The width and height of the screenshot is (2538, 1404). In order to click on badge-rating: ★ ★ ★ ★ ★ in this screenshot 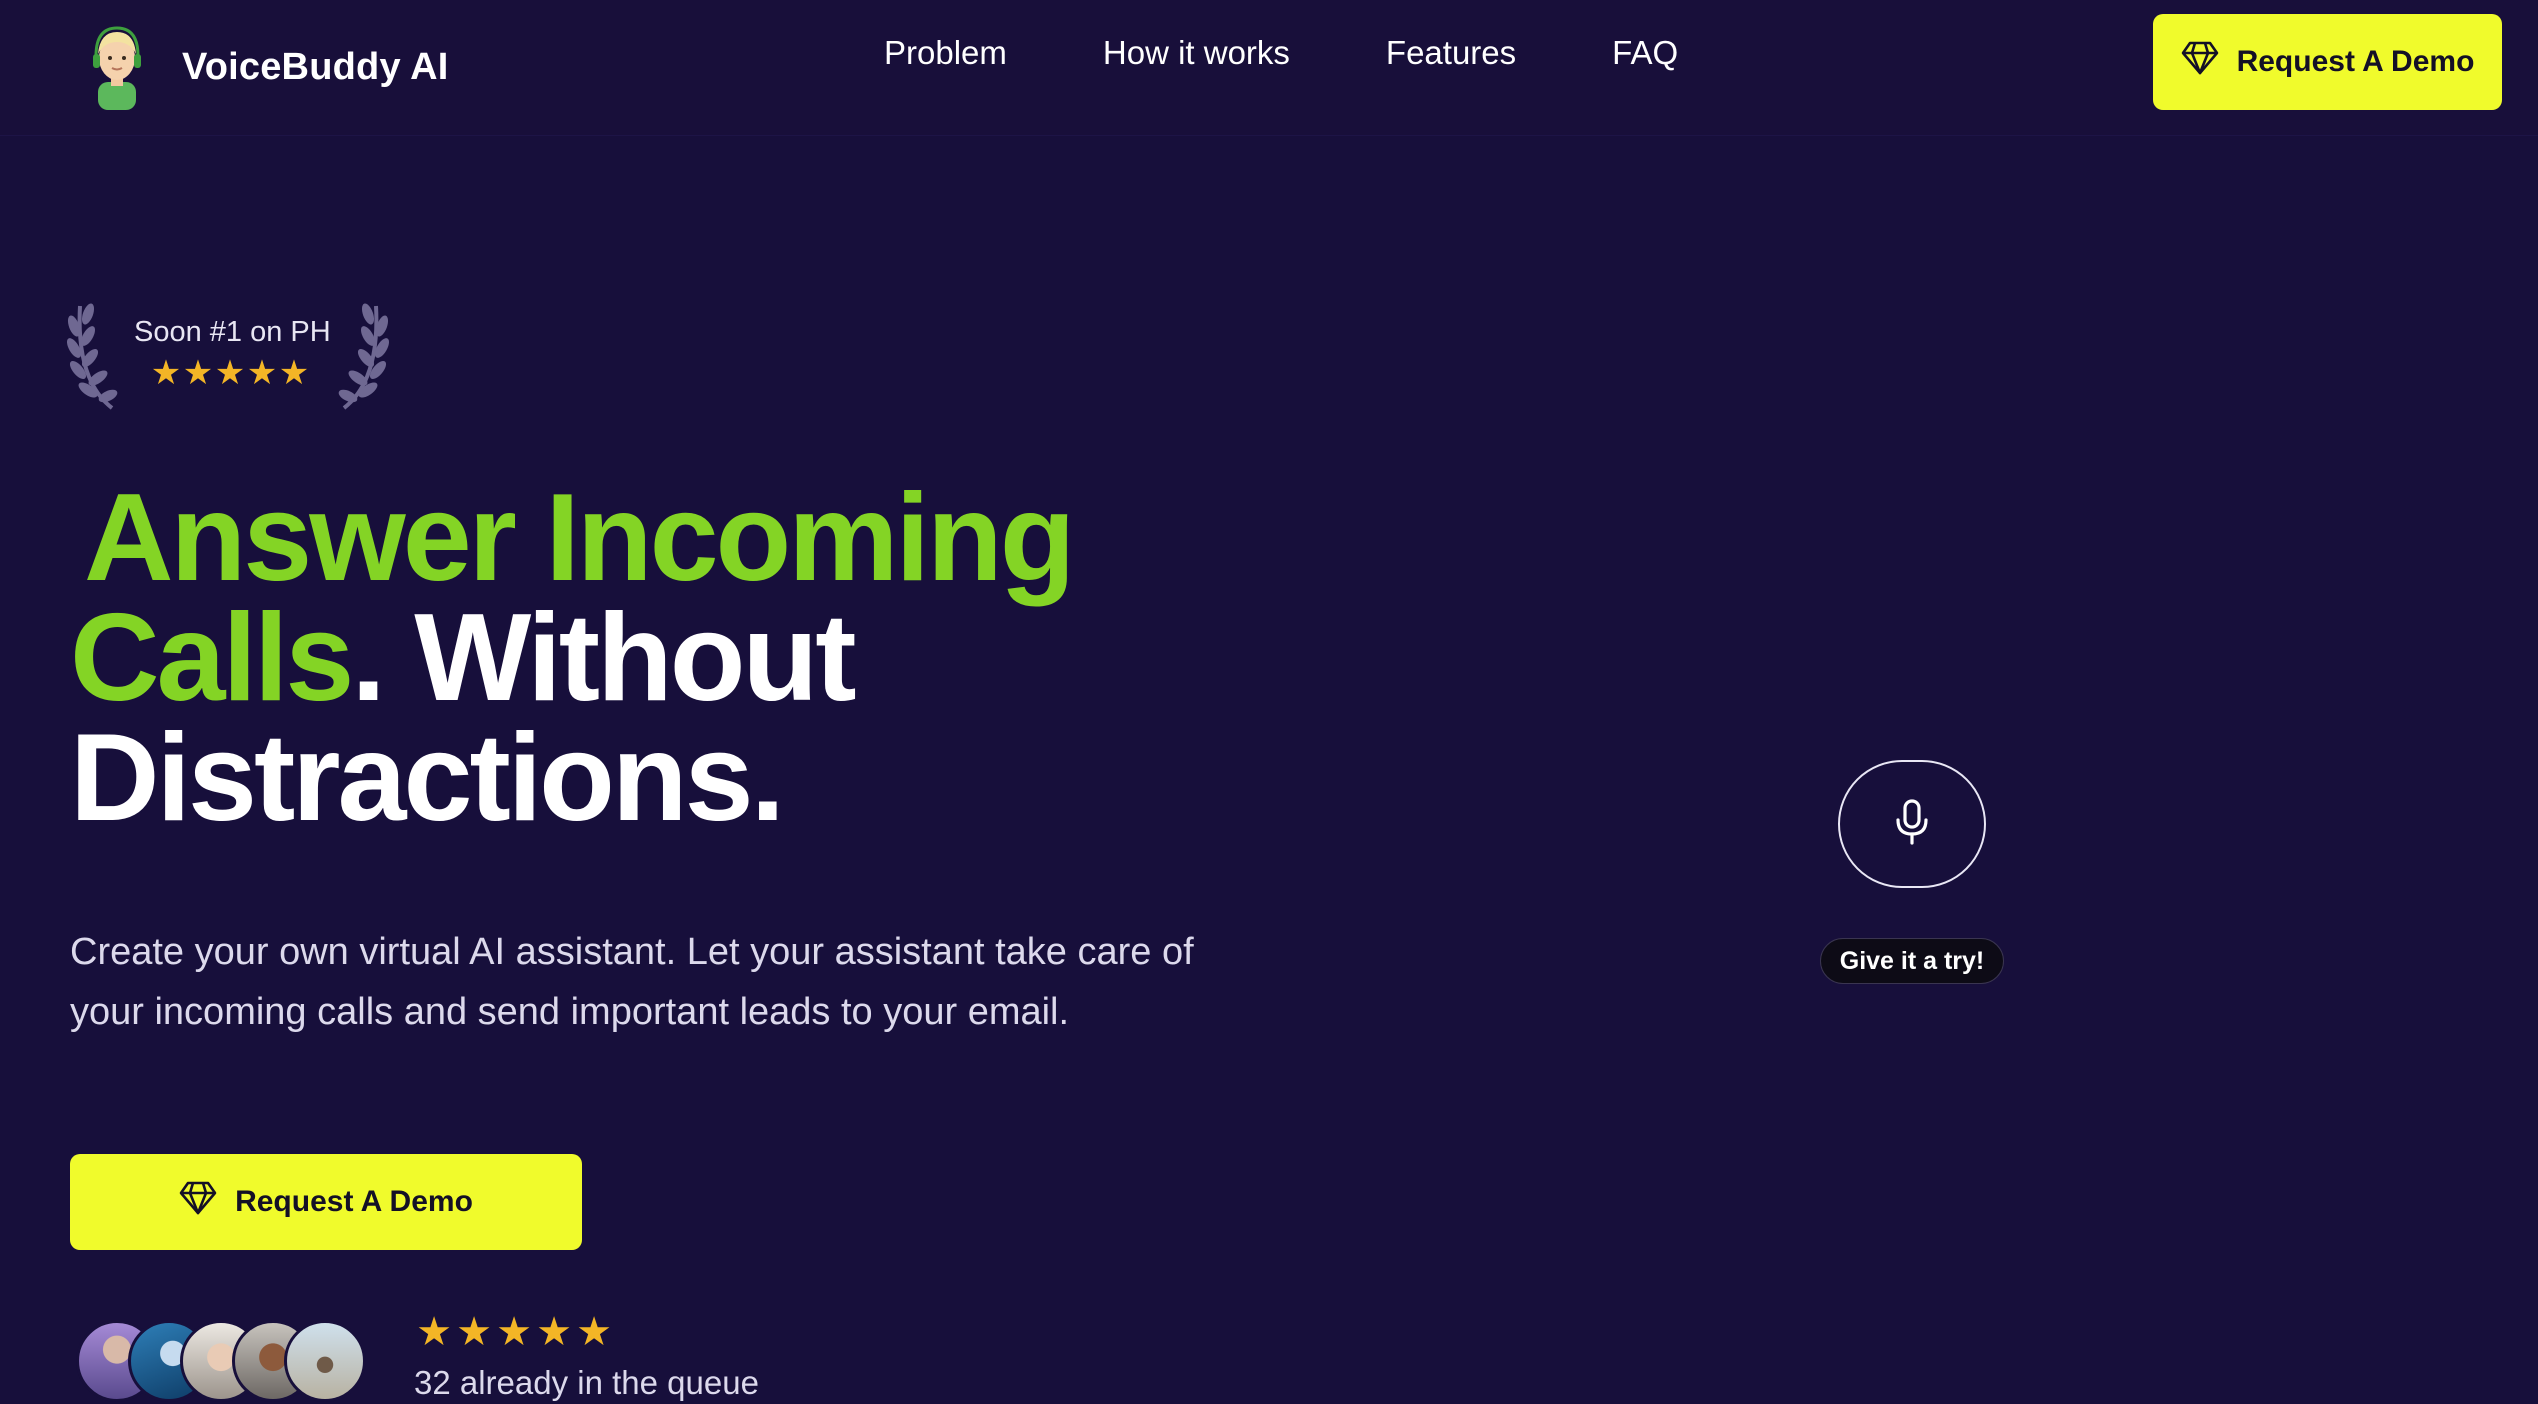, I will do `click(230, 373)`.